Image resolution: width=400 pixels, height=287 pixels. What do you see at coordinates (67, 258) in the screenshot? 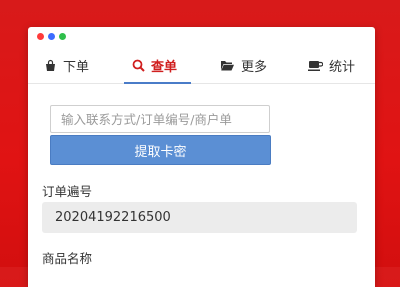
I see `product-name-label: 商品名称` at bounding box center [67, 258].